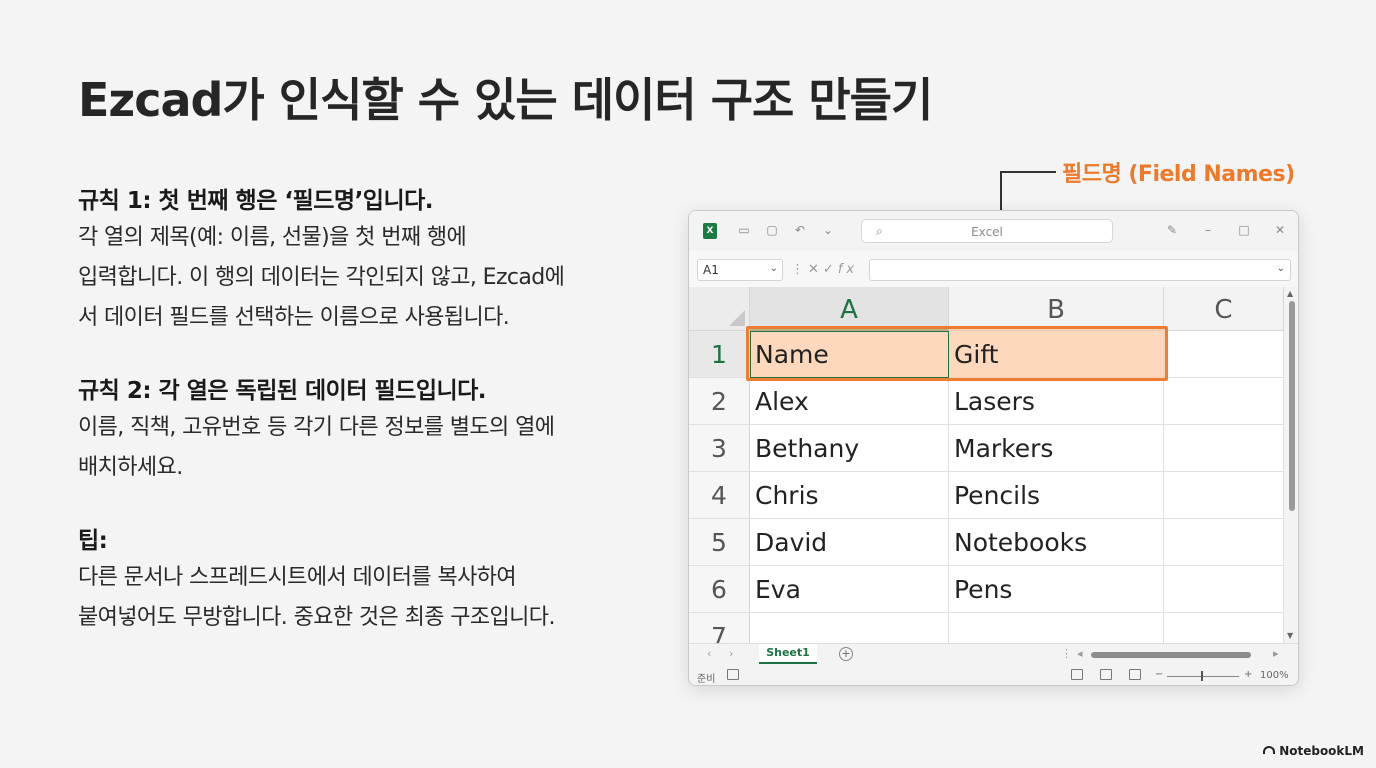 This screenshot has width=1376, height=768. I want to click on brand-logo: NotebookLM, so click(1313, 751).